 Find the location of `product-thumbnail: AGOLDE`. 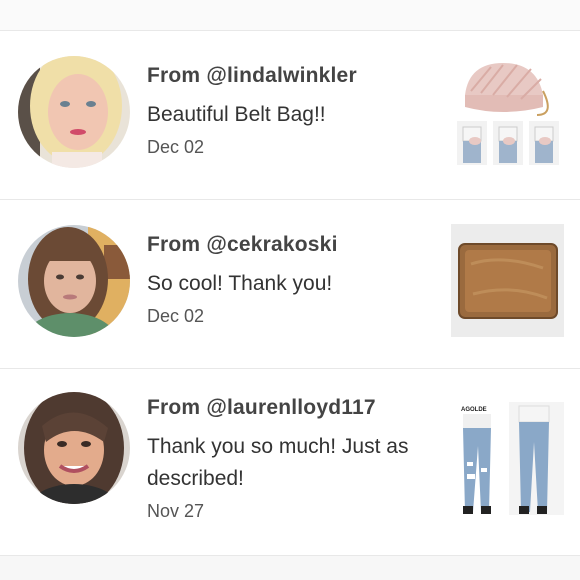

product-thumbnail: AGOLDE is located at coordinates (507, 458).